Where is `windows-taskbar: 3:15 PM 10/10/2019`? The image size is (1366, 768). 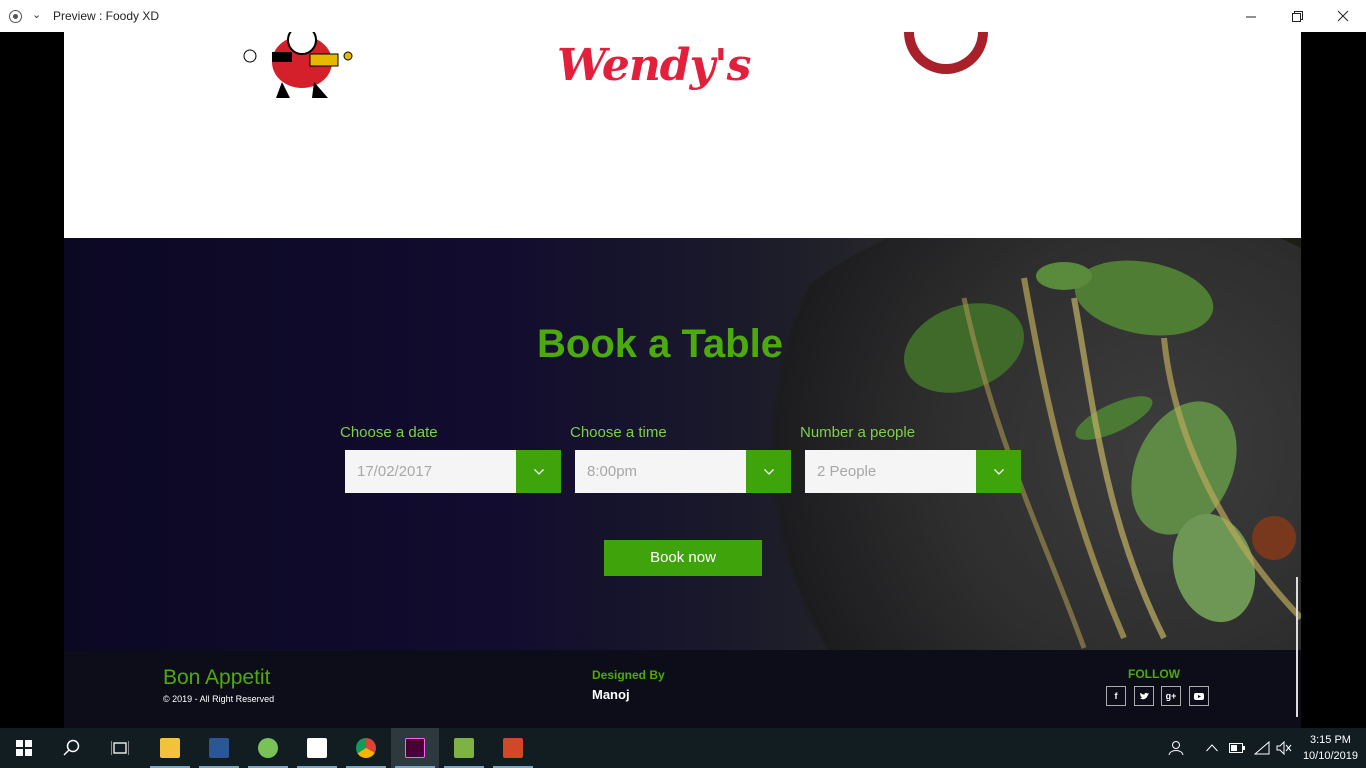 windows-taskbar: 3:15 PM 10/10/2019 is located at coordinates (683, 748).